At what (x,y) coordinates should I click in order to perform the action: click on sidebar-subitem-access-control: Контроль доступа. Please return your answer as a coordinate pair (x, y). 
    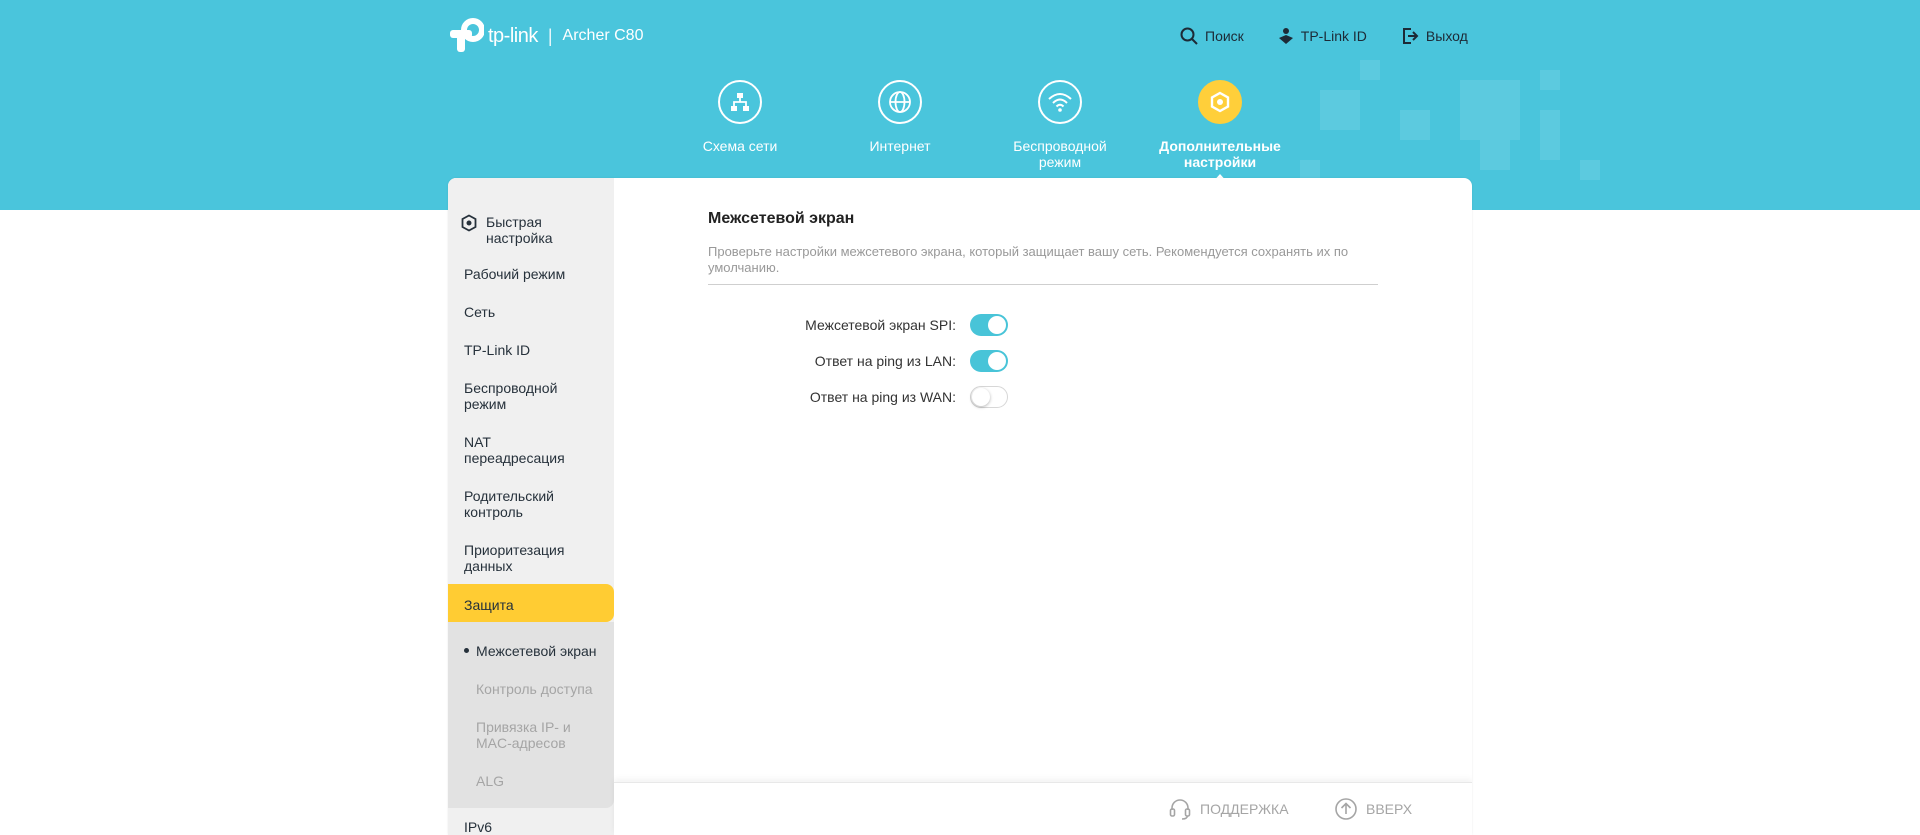
    Looking at the image, I should click on (543, 689).